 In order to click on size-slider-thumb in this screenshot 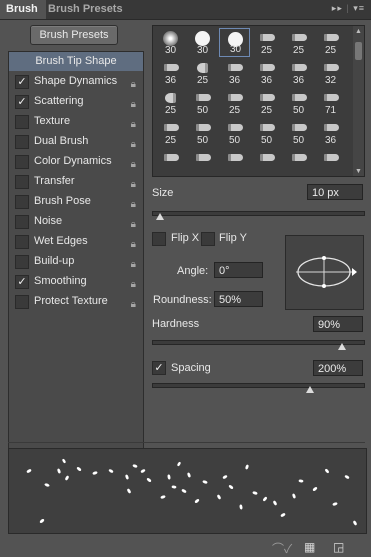, I will do `click(160, 216)`.